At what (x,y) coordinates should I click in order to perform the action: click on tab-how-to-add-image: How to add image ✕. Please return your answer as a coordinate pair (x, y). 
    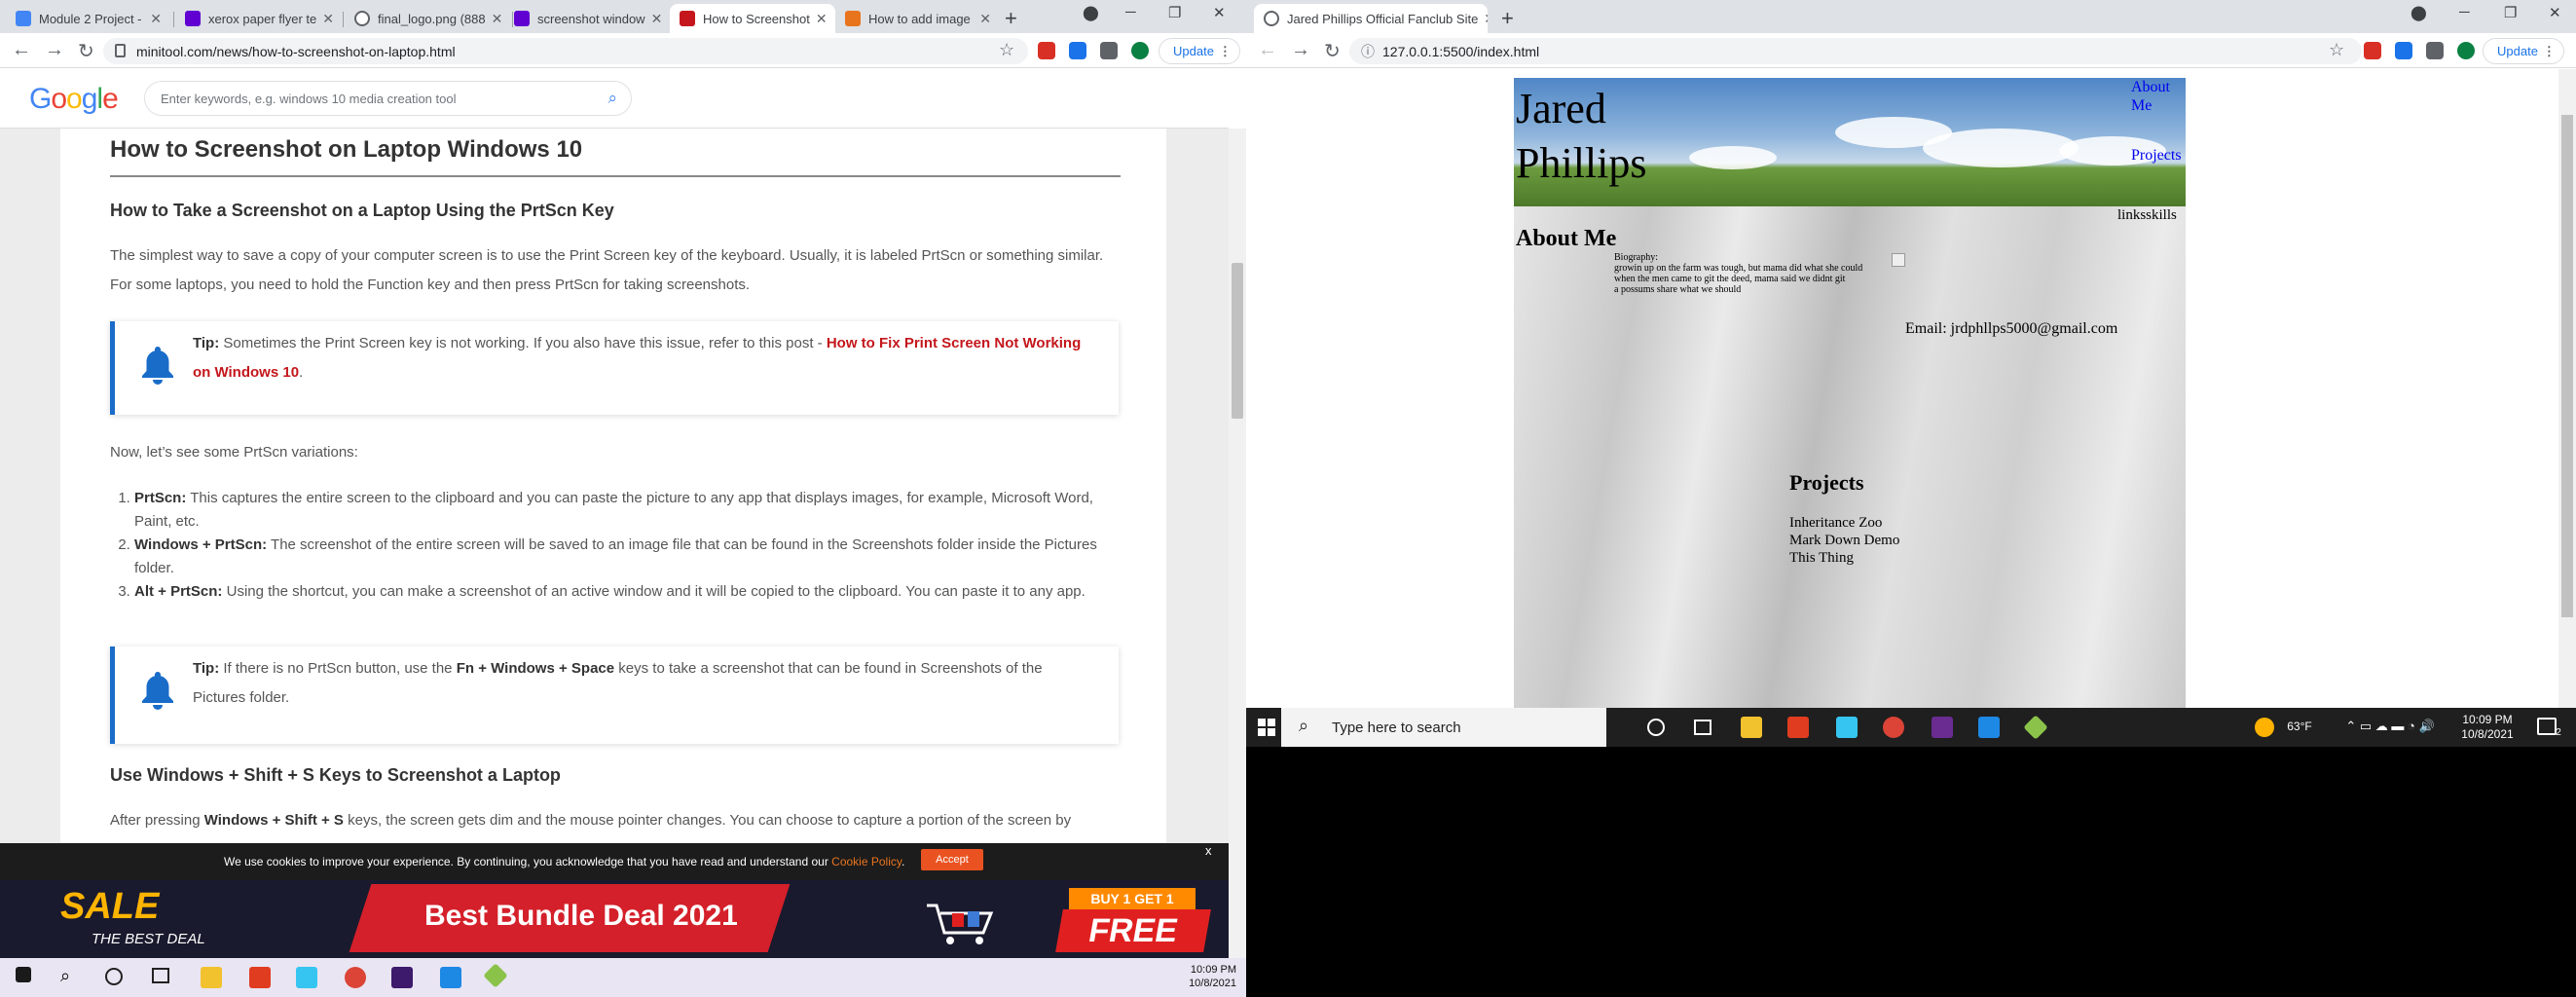
    Looking at the image, I should click on (918, 18).